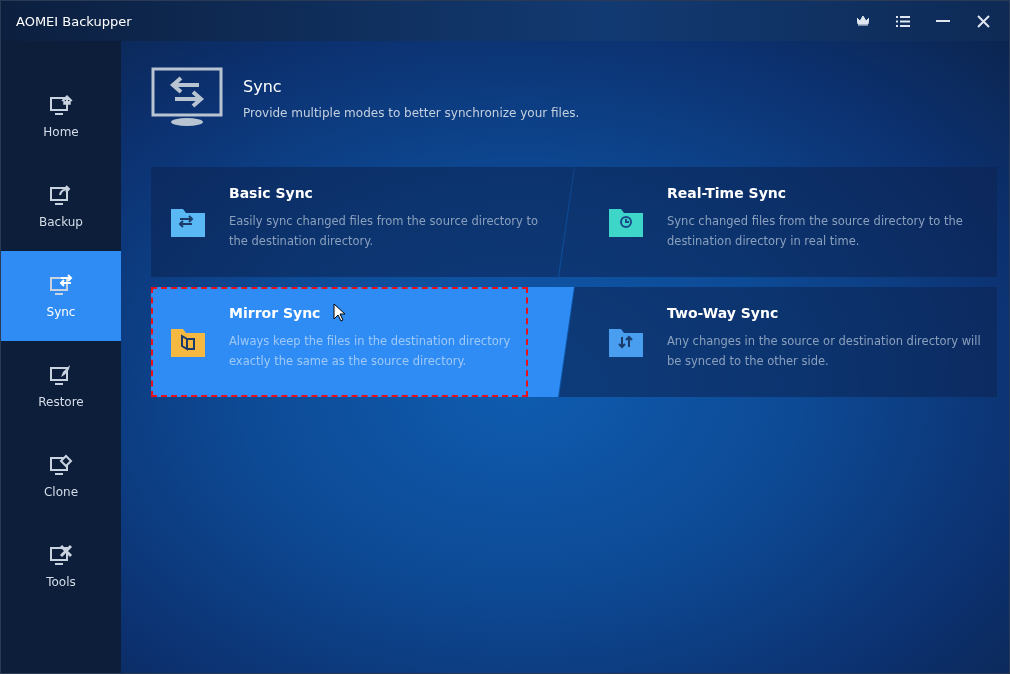 This screenshot has width=1010, height=674. Describe the element at coordinates (411, 113) in the screenshot. I see `page-subtitle: Provide multiple modes to better synchronize your files.` at that location.